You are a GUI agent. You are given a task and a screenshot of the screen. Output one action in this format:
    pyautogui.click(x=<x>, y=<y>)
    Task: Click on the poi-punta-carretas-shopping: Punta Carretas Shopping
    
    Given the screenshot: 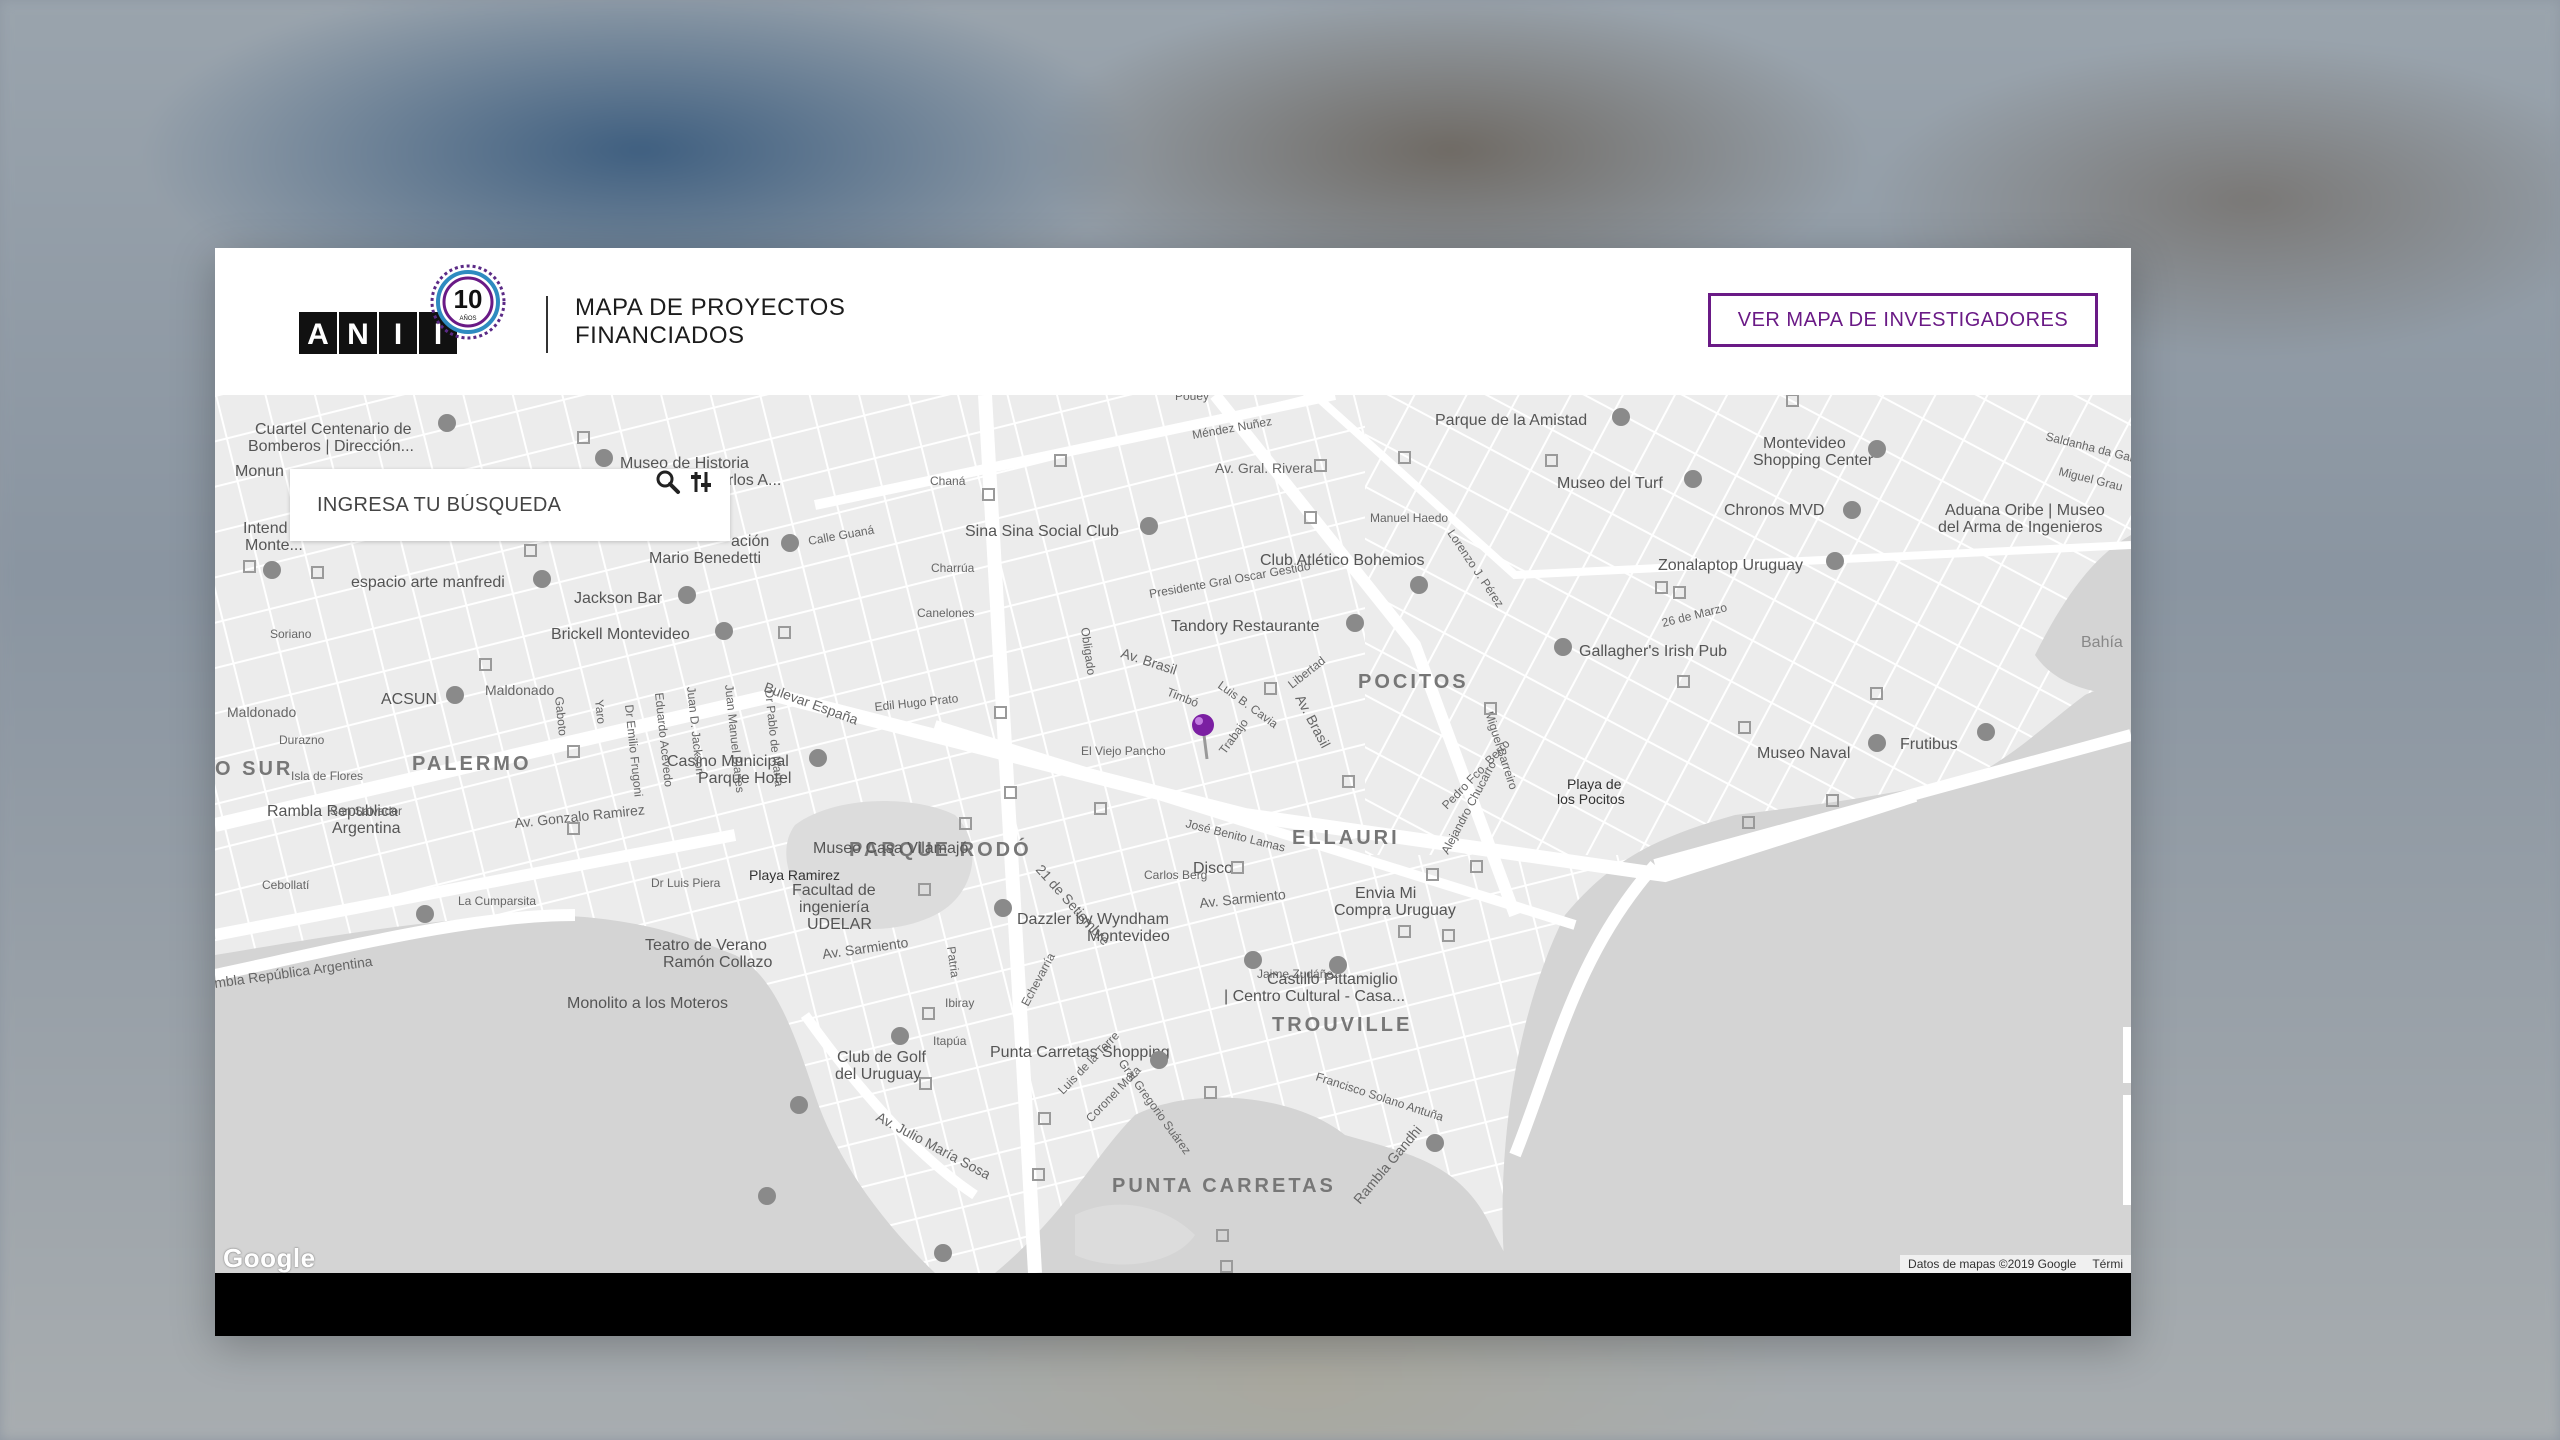 What is the action you would take?
    pyautogui.click(x=1080, y=1052)
    